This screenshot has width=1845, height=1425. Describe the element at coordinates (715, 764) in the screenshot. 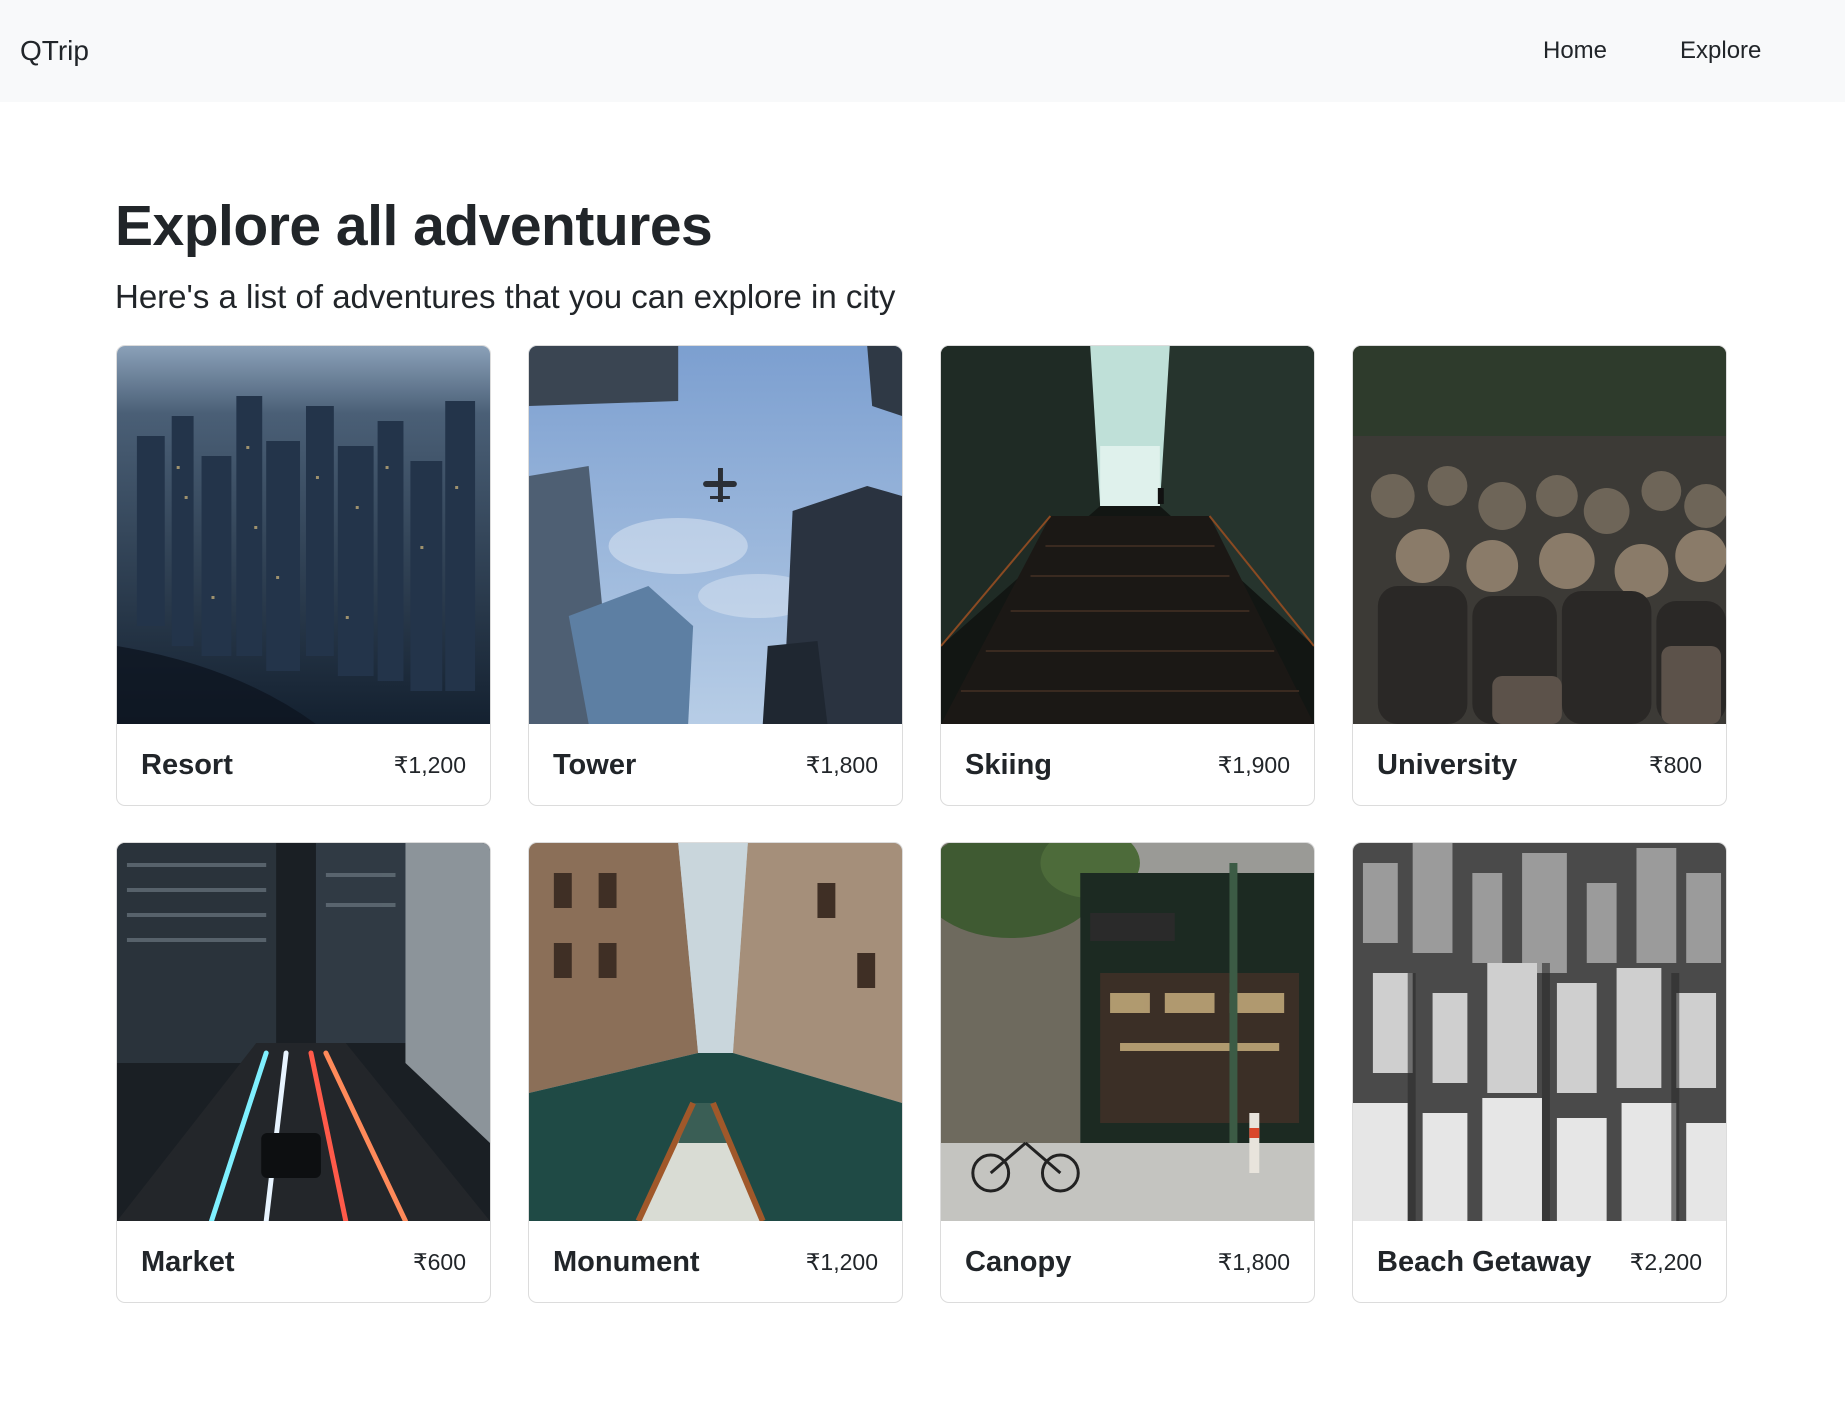

I see `adventure-card-footer: Tower ₹1,800` at that location.